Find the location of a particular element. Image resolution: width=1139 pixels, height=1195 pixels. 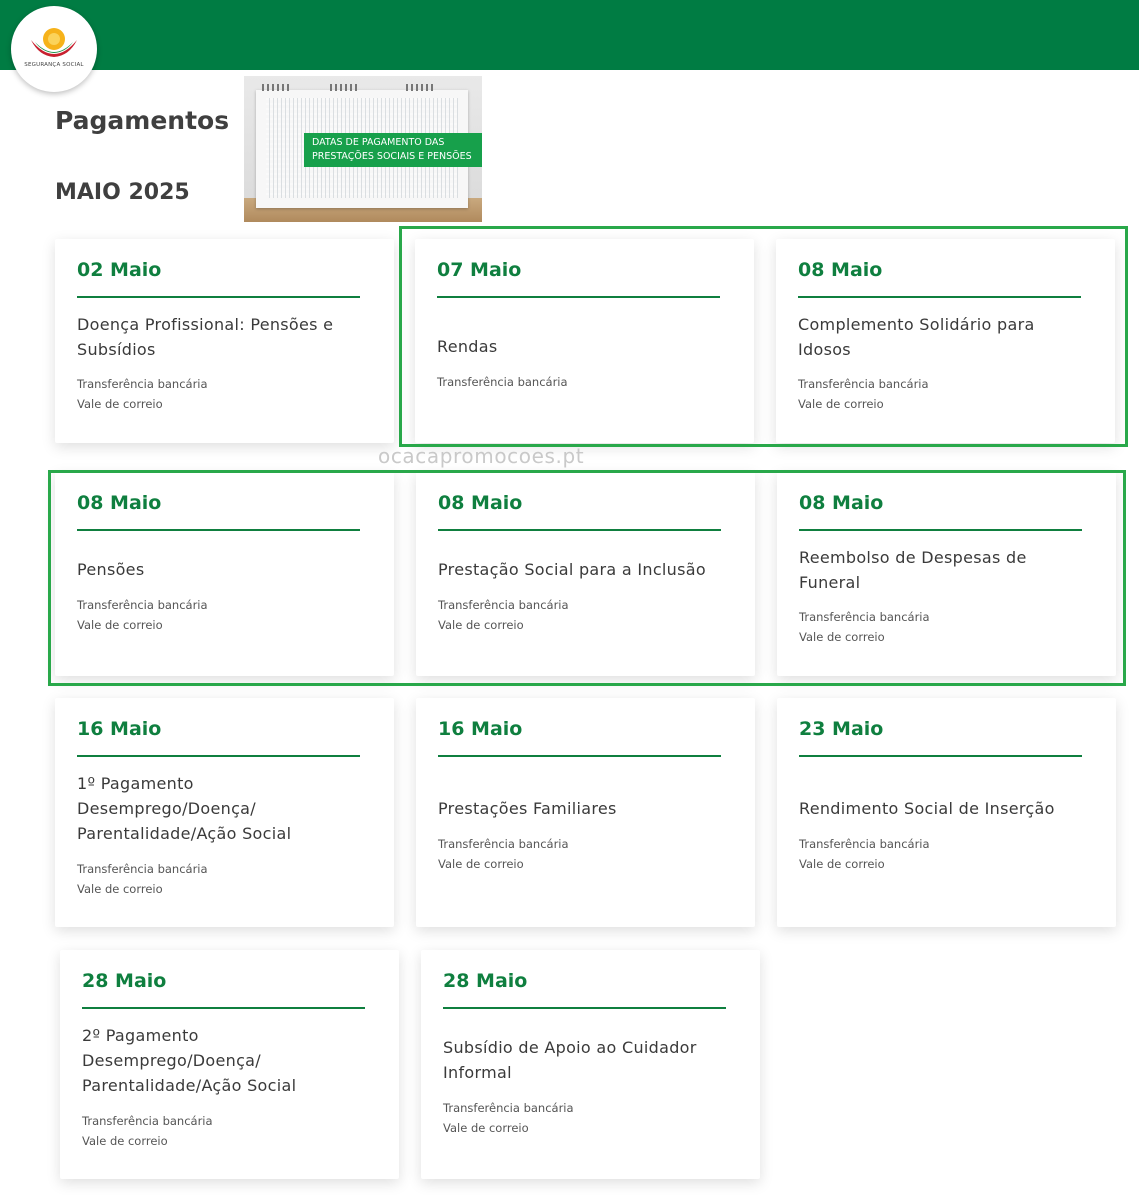

payment-name: Reembolso de Despesas de Funeral is located at coordinates (913, 570).